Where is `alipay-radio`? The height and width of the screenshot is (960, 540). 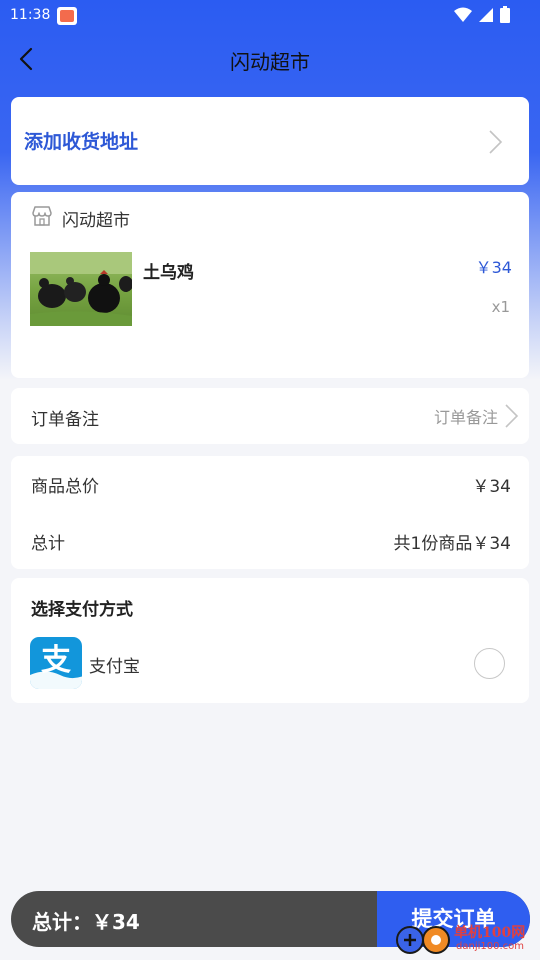
alipay-radio is located at coordinates (489, 663).